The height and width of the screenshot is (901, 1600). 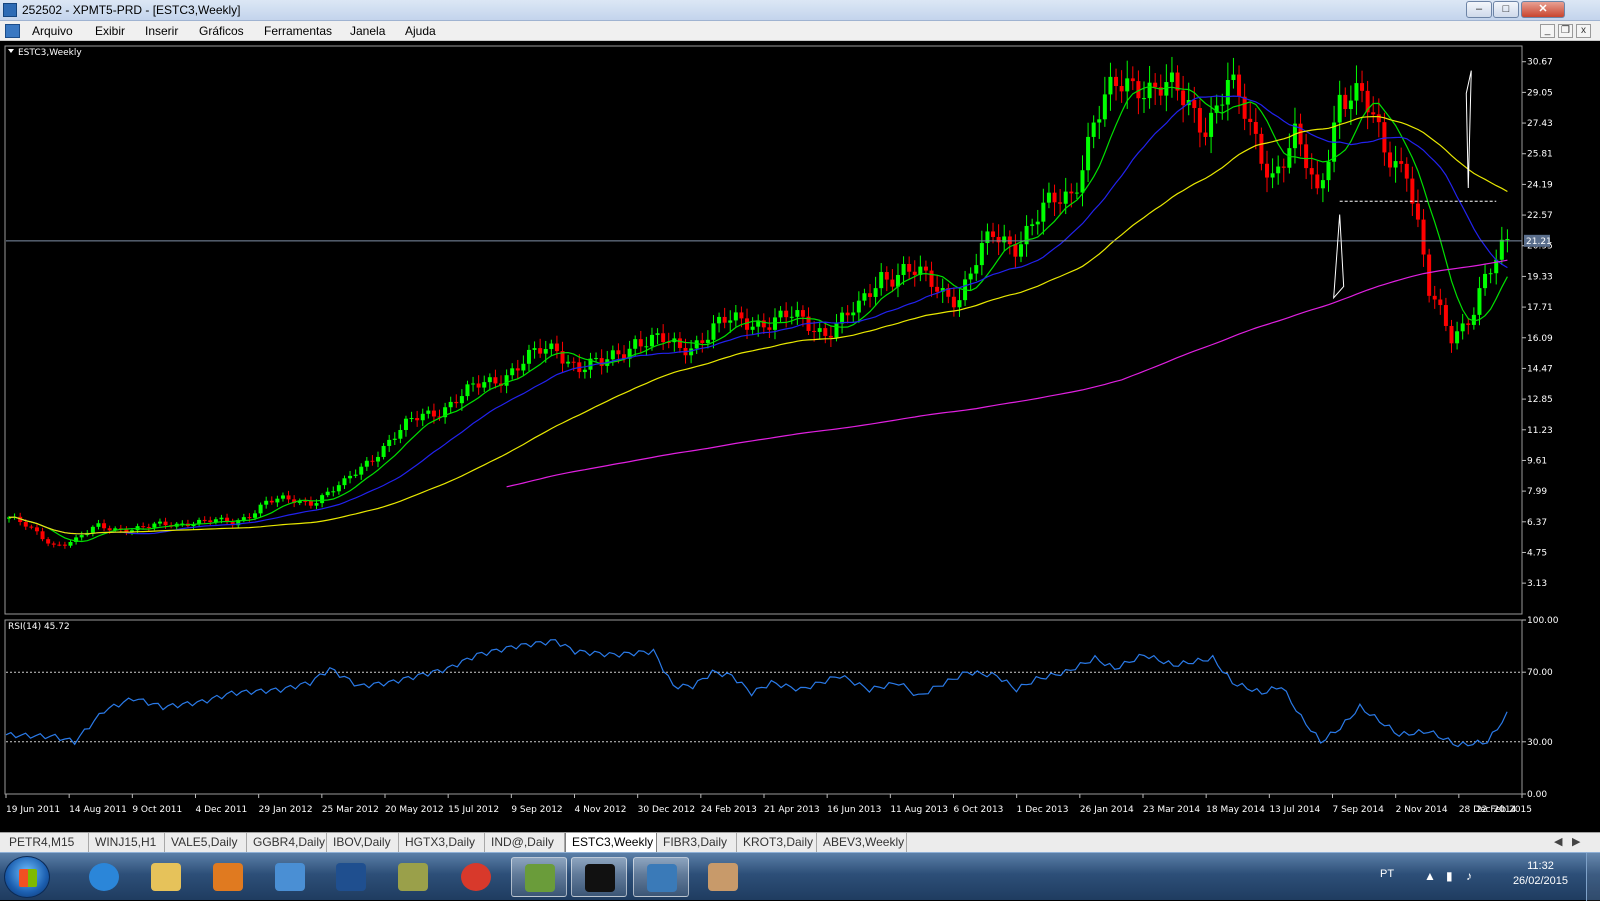 I want to click on volume-icon: ♪, so click(x=1469, y=876).